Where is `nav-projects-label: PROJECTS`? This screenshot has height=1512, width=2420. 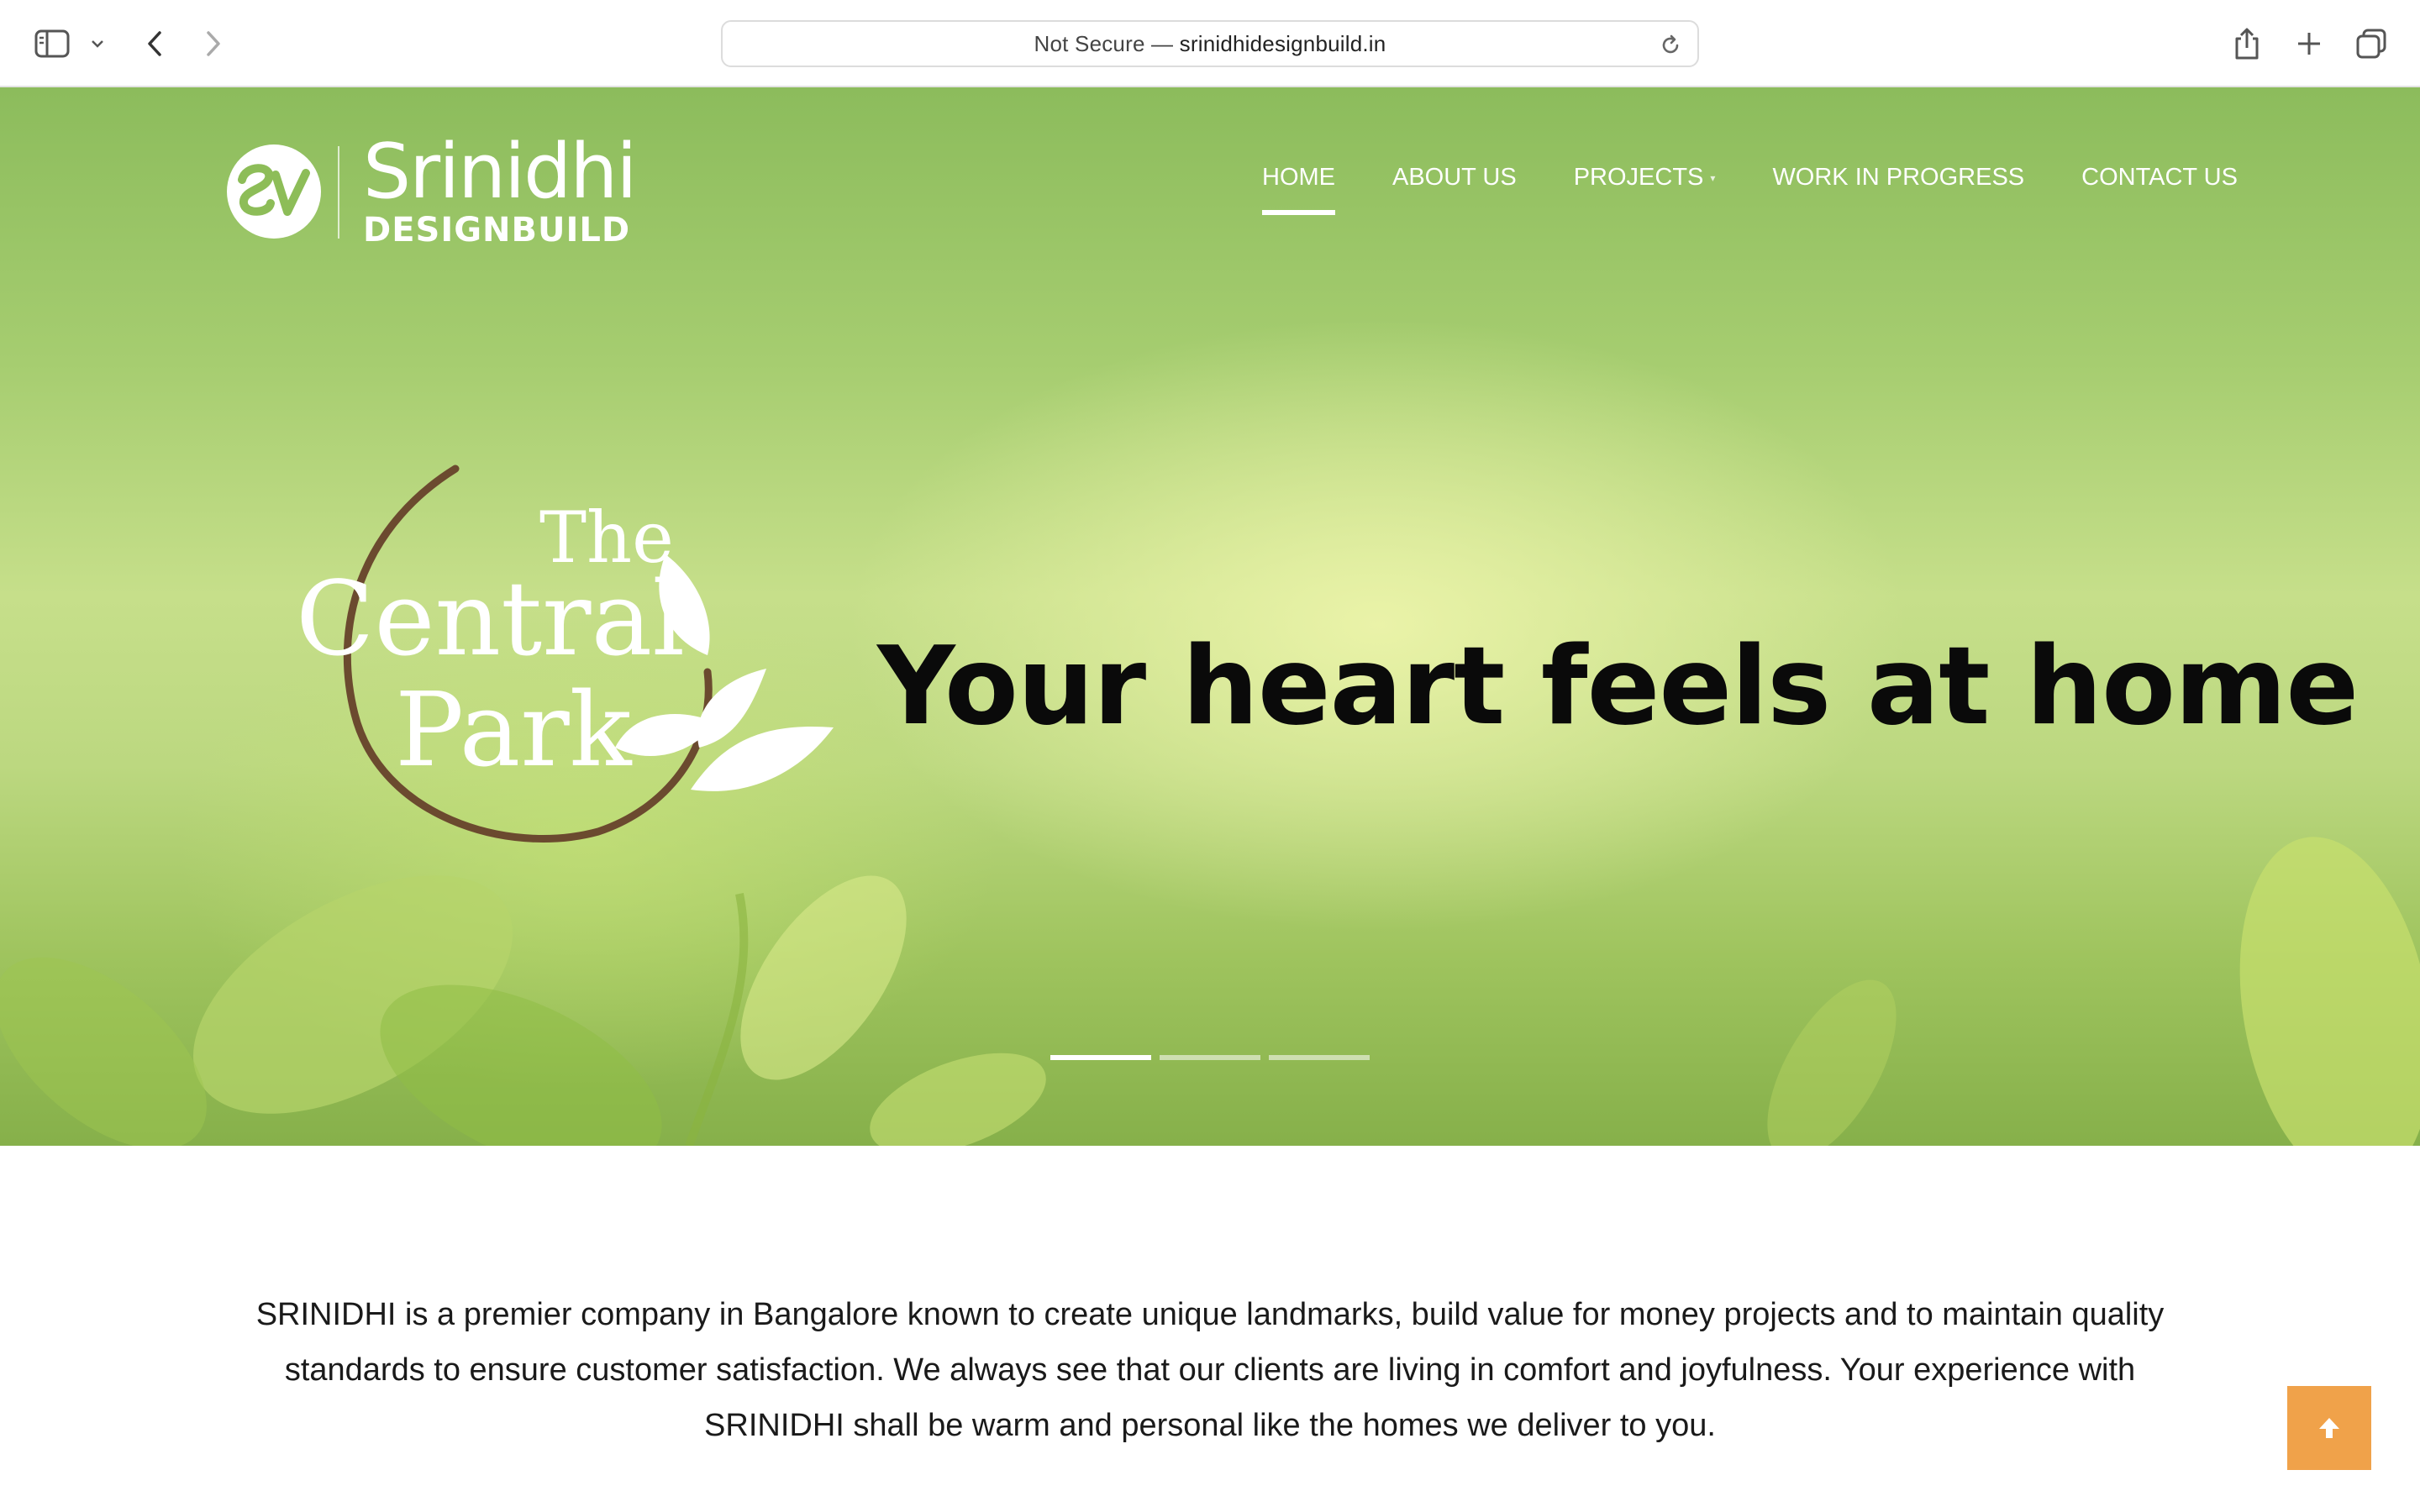
nav-projects-label: PROJECTS is located at coordinates (1638, 177).